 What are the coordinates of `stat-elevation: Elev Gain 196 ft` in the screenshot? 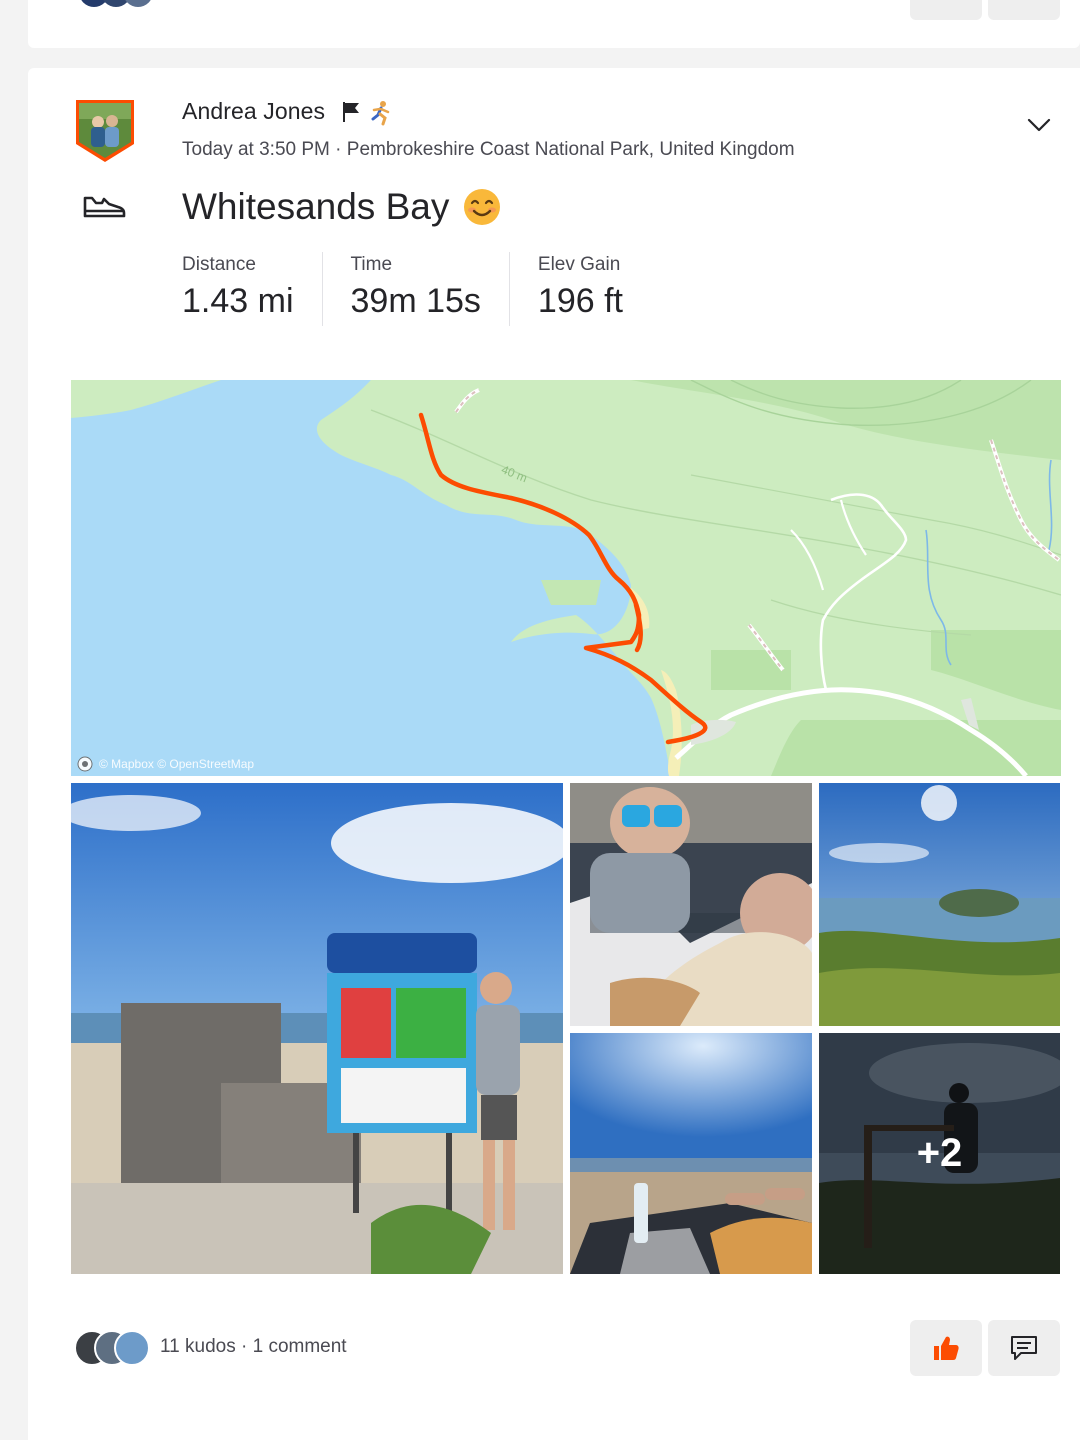 It's located at (594, 289).